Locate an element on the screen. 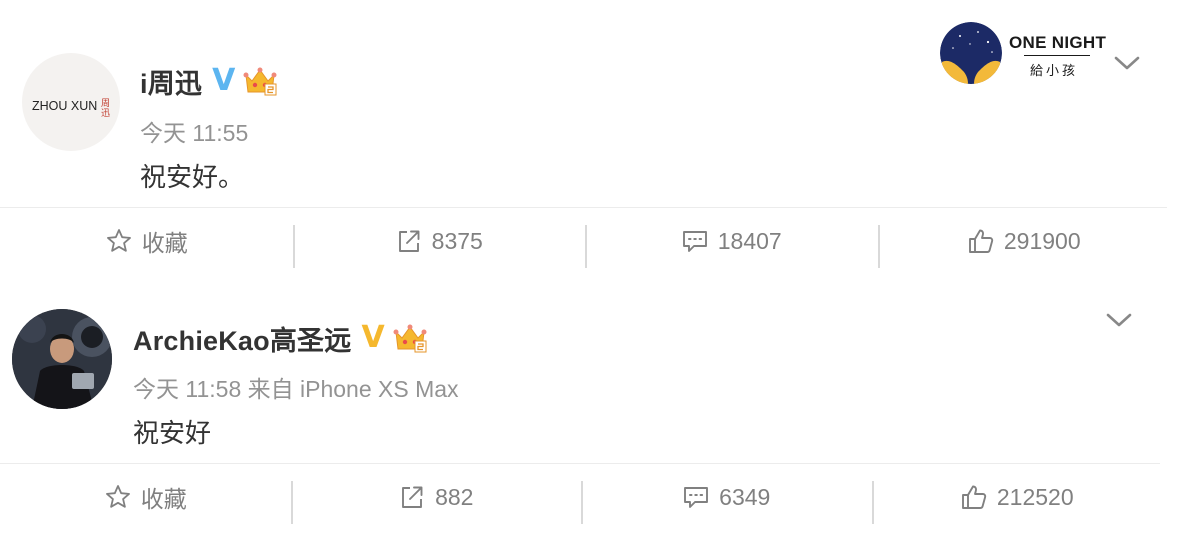  like-button: 291900 is located at coordinates (1024, 241).